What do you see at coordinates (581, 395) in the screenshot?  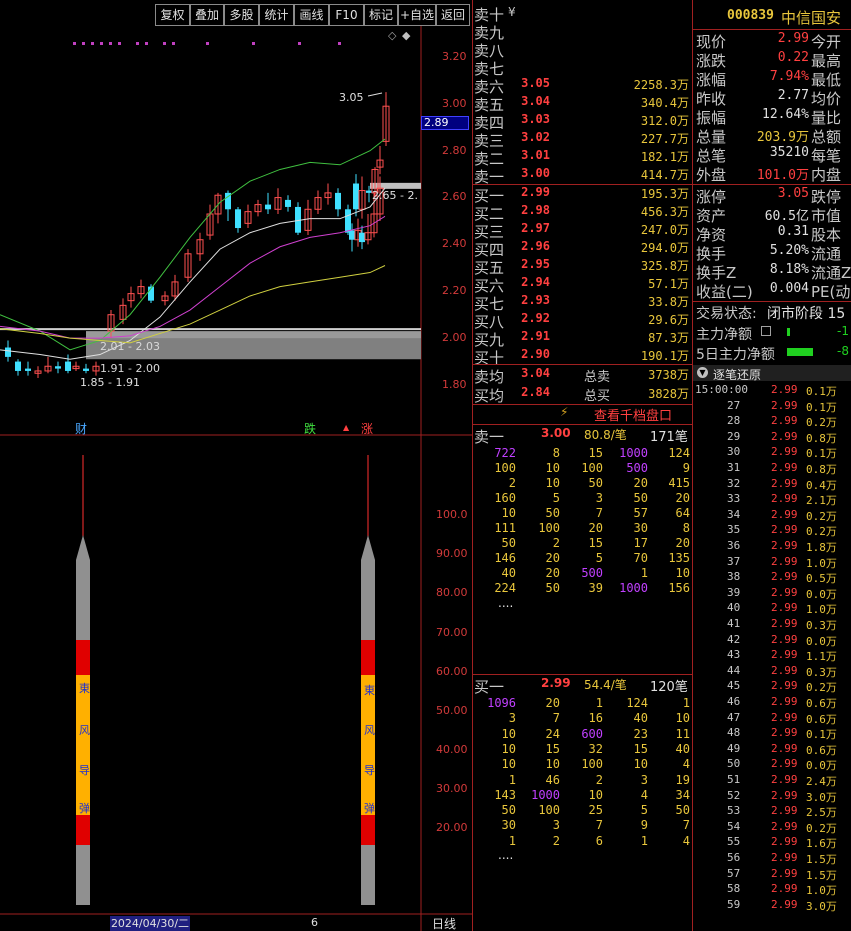 I see `avg-buy-row: 买均 2.84 总买 3828万` at bounding box center [581, 395].